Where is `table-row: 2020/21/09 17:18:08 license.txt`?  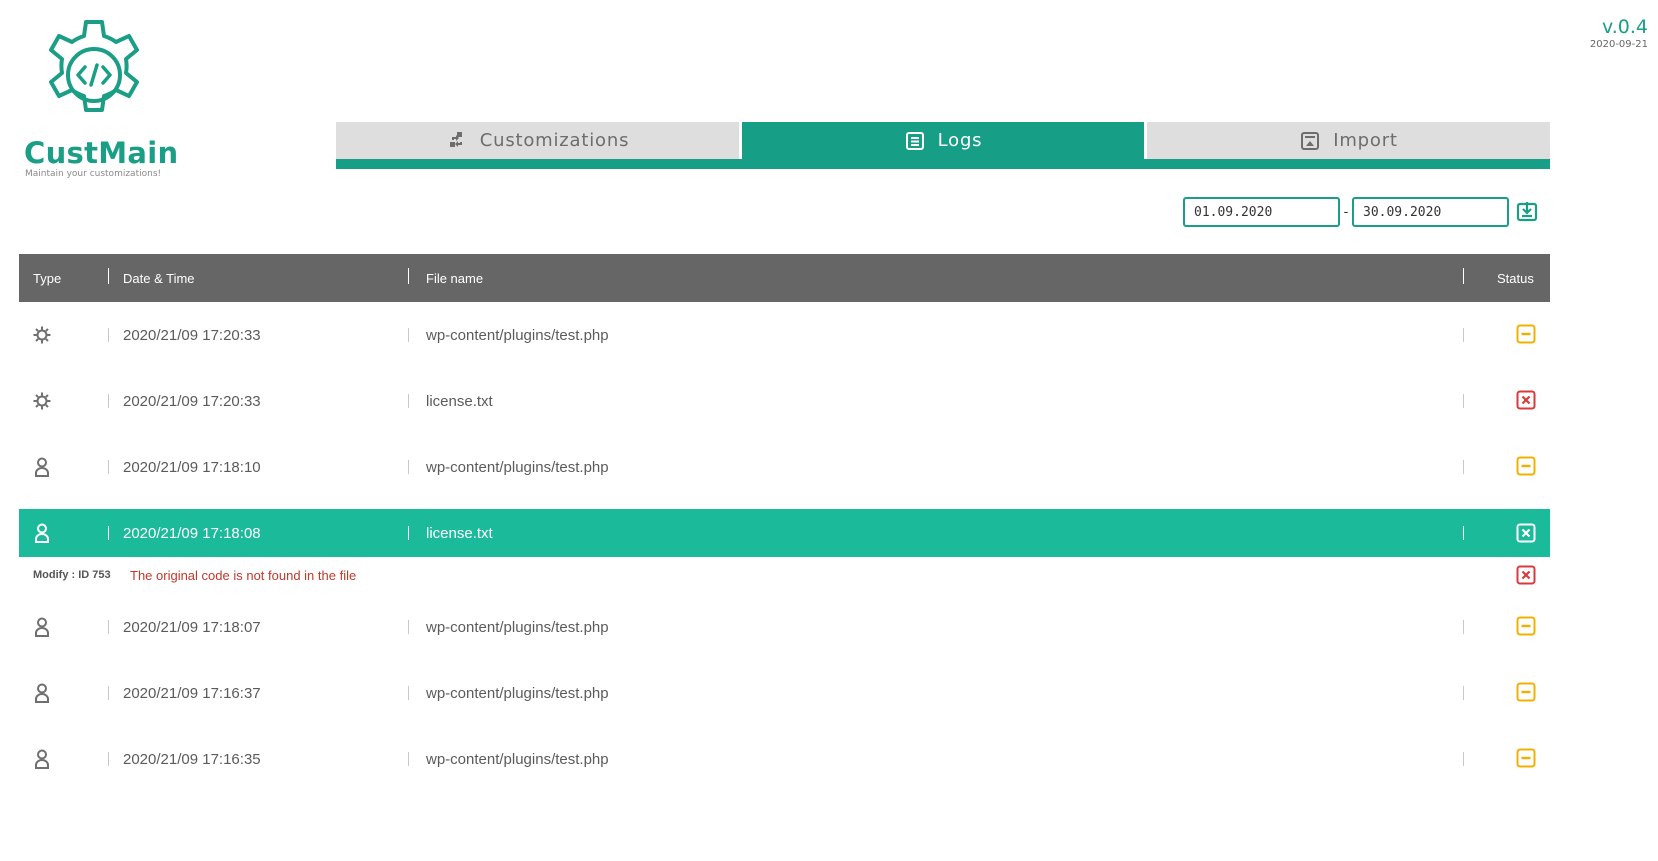 table-row: 2020/21/09 17:18:08 license.txt is located at coordinates (784, 533).